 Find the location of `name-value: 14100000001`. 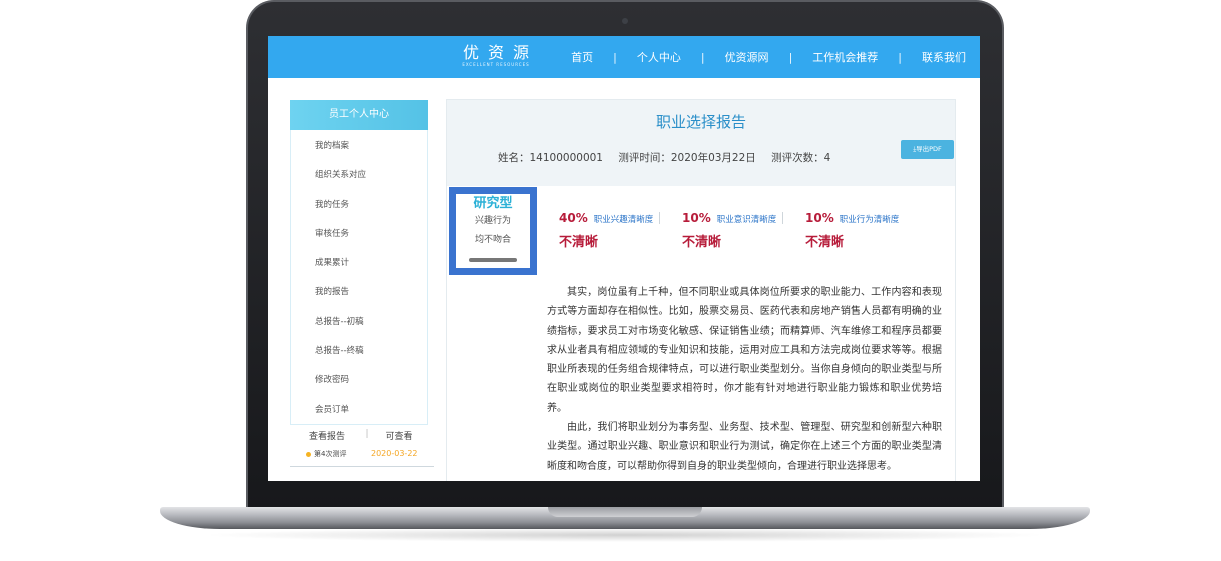

name-value: 14100000001 is located at coordinates (566, 158).